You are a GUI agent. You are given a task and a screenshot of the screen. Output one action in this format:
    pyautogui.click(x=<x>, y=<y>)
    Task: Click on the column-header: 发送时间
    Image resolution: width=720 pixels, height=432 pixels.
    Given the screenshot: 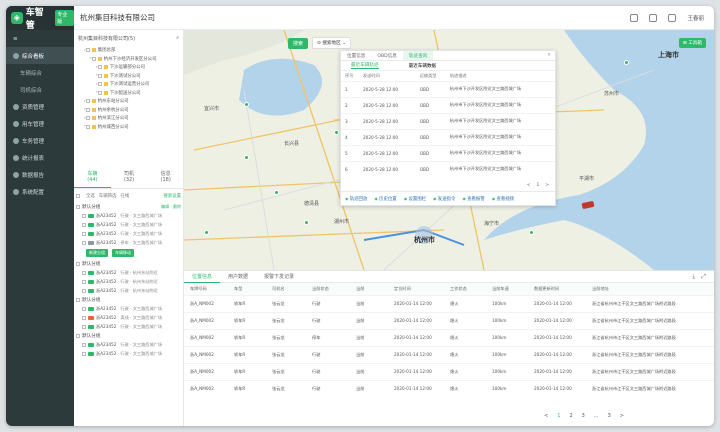 What is the action you would take?
    pyautogui.click(x=387, y=76)
    